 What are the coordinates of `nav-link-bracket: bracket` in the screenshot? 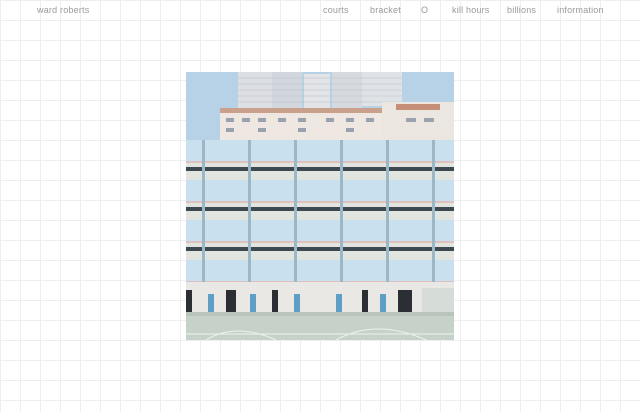 It's located at (385, 10).